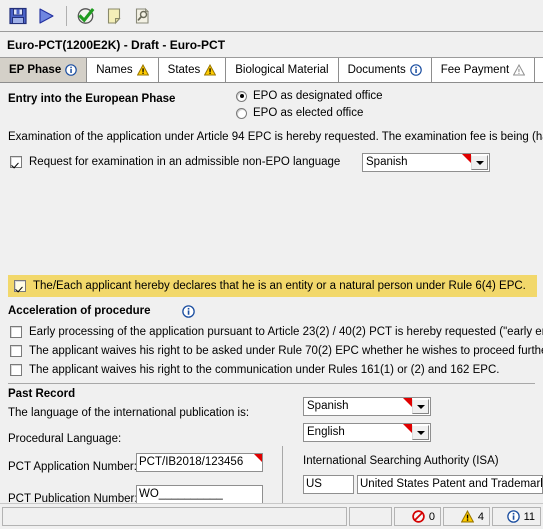 The width and height of the screenshot is (543, 529). I want to click on error-count: 0, so click(431, 516).